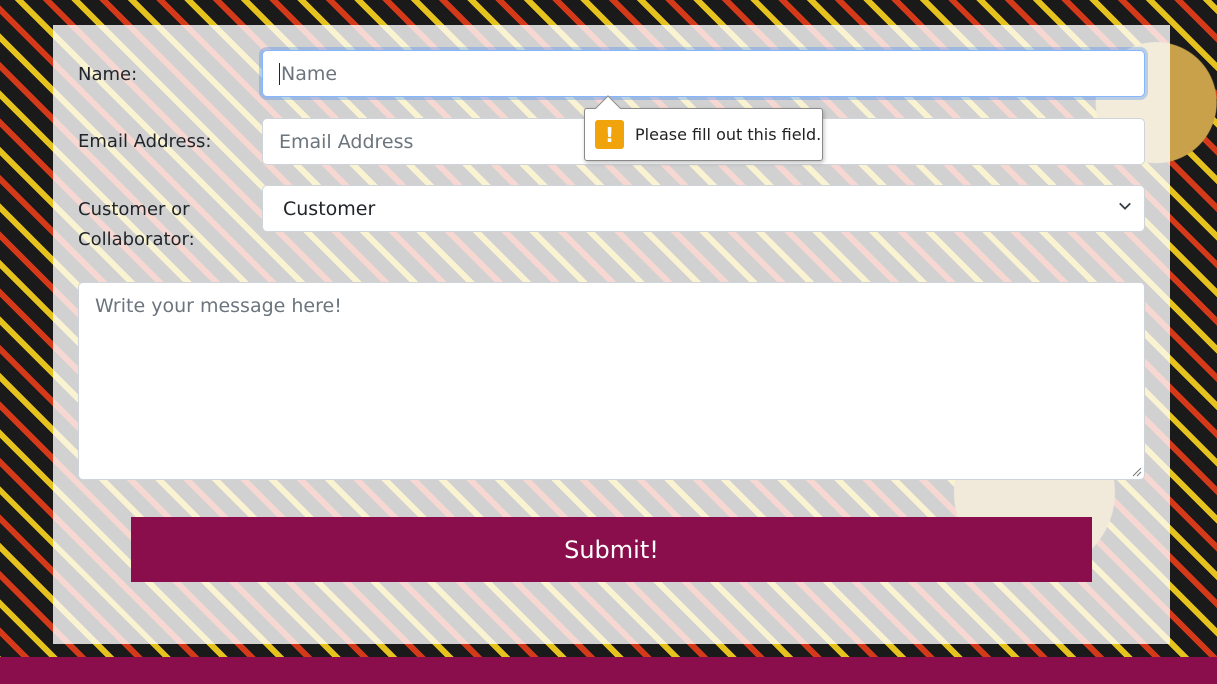 The width and height of the screenshot is (1217, 684). I want to click on role-select: Customer, so click(703, 208).